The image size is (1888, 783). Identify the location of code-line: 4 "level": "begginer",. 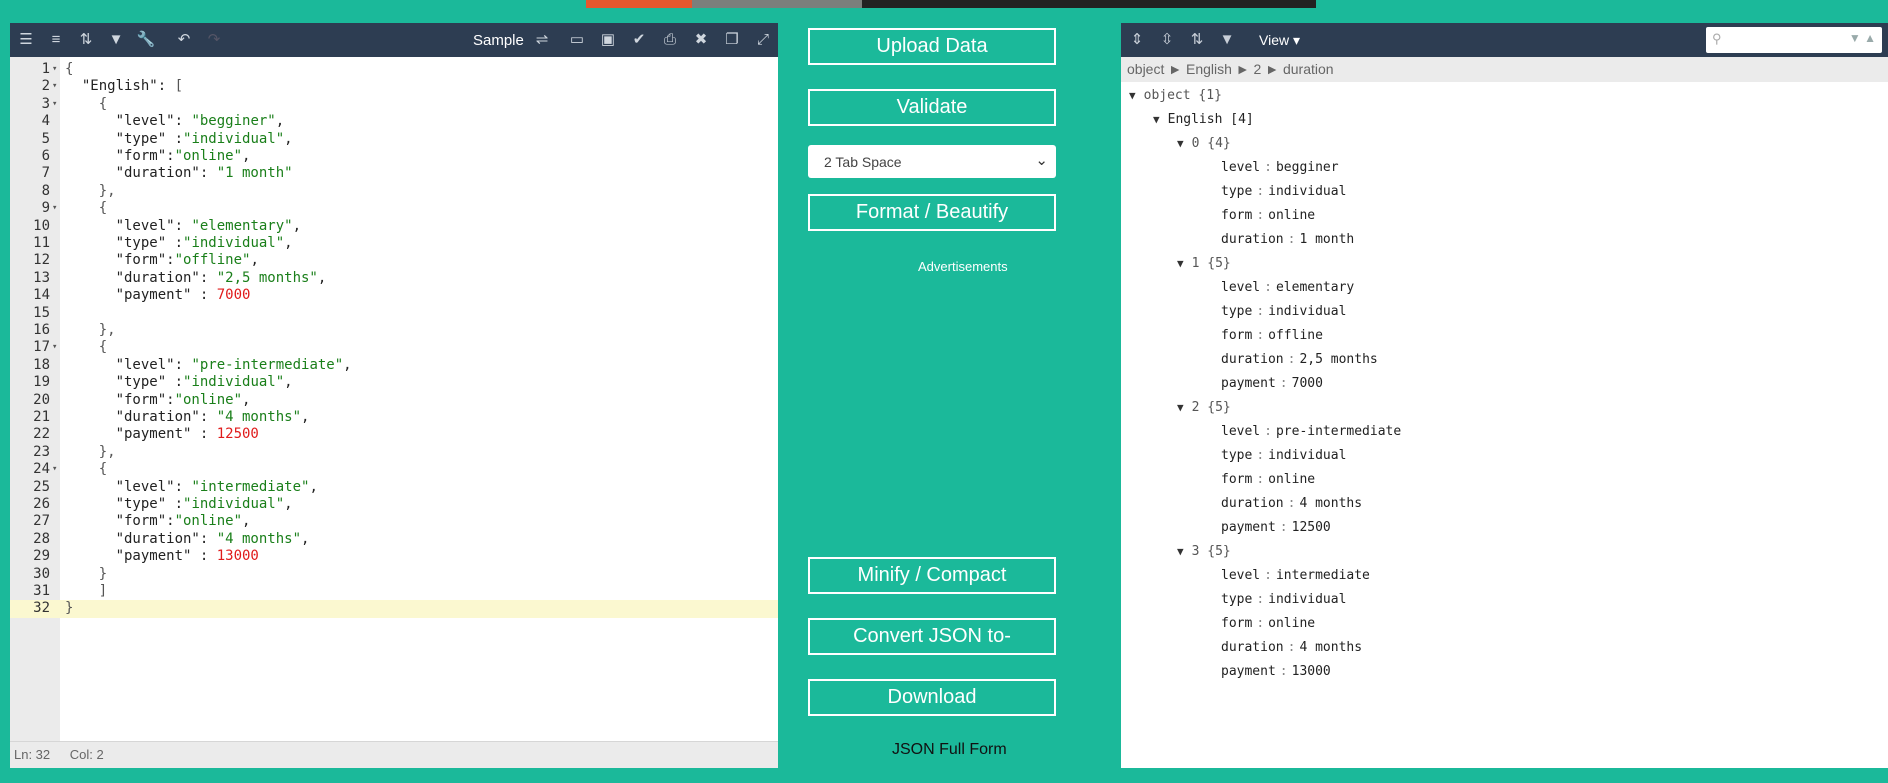
(394, 121).